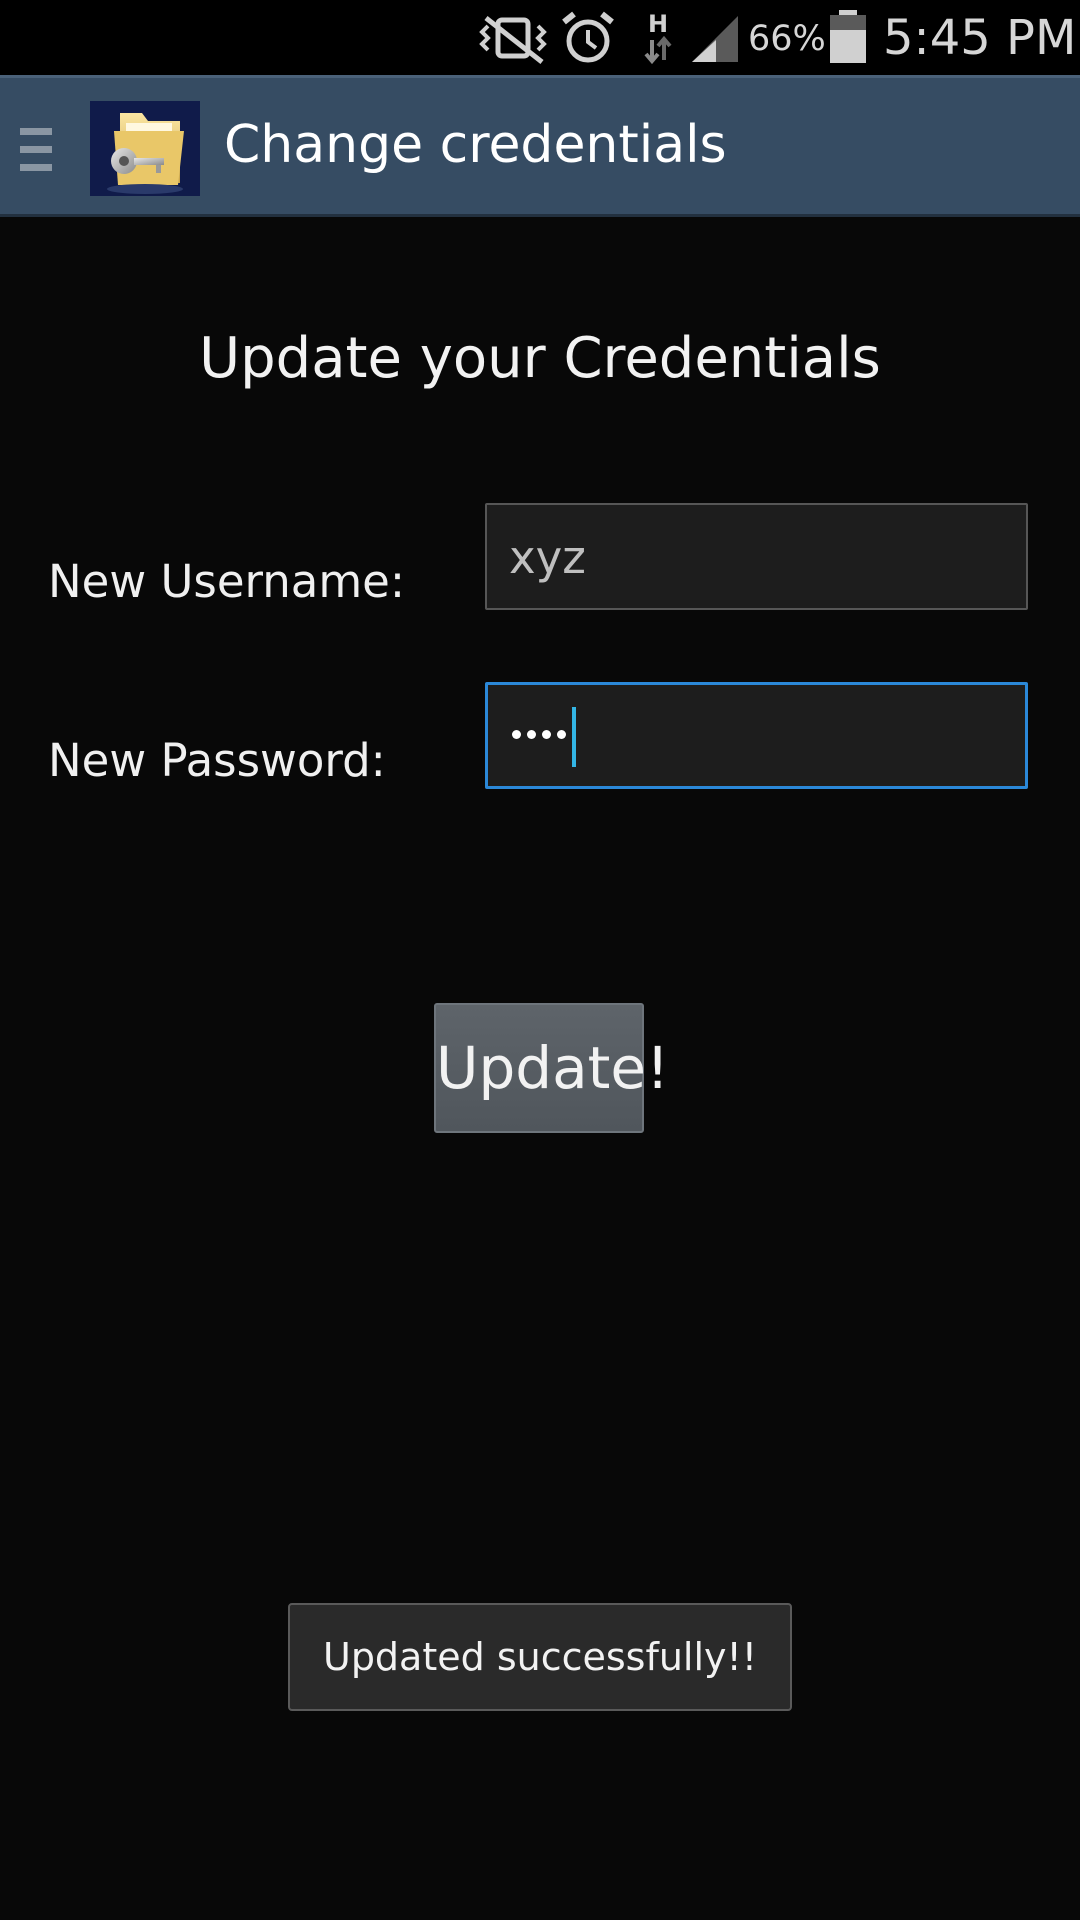 Image resolution: width=1080 pixels, height=1920 pixels. Describe the element at coordinates (540, 1657) in the screenshot. I see `toast-message: Updated successfully!!` at that location.